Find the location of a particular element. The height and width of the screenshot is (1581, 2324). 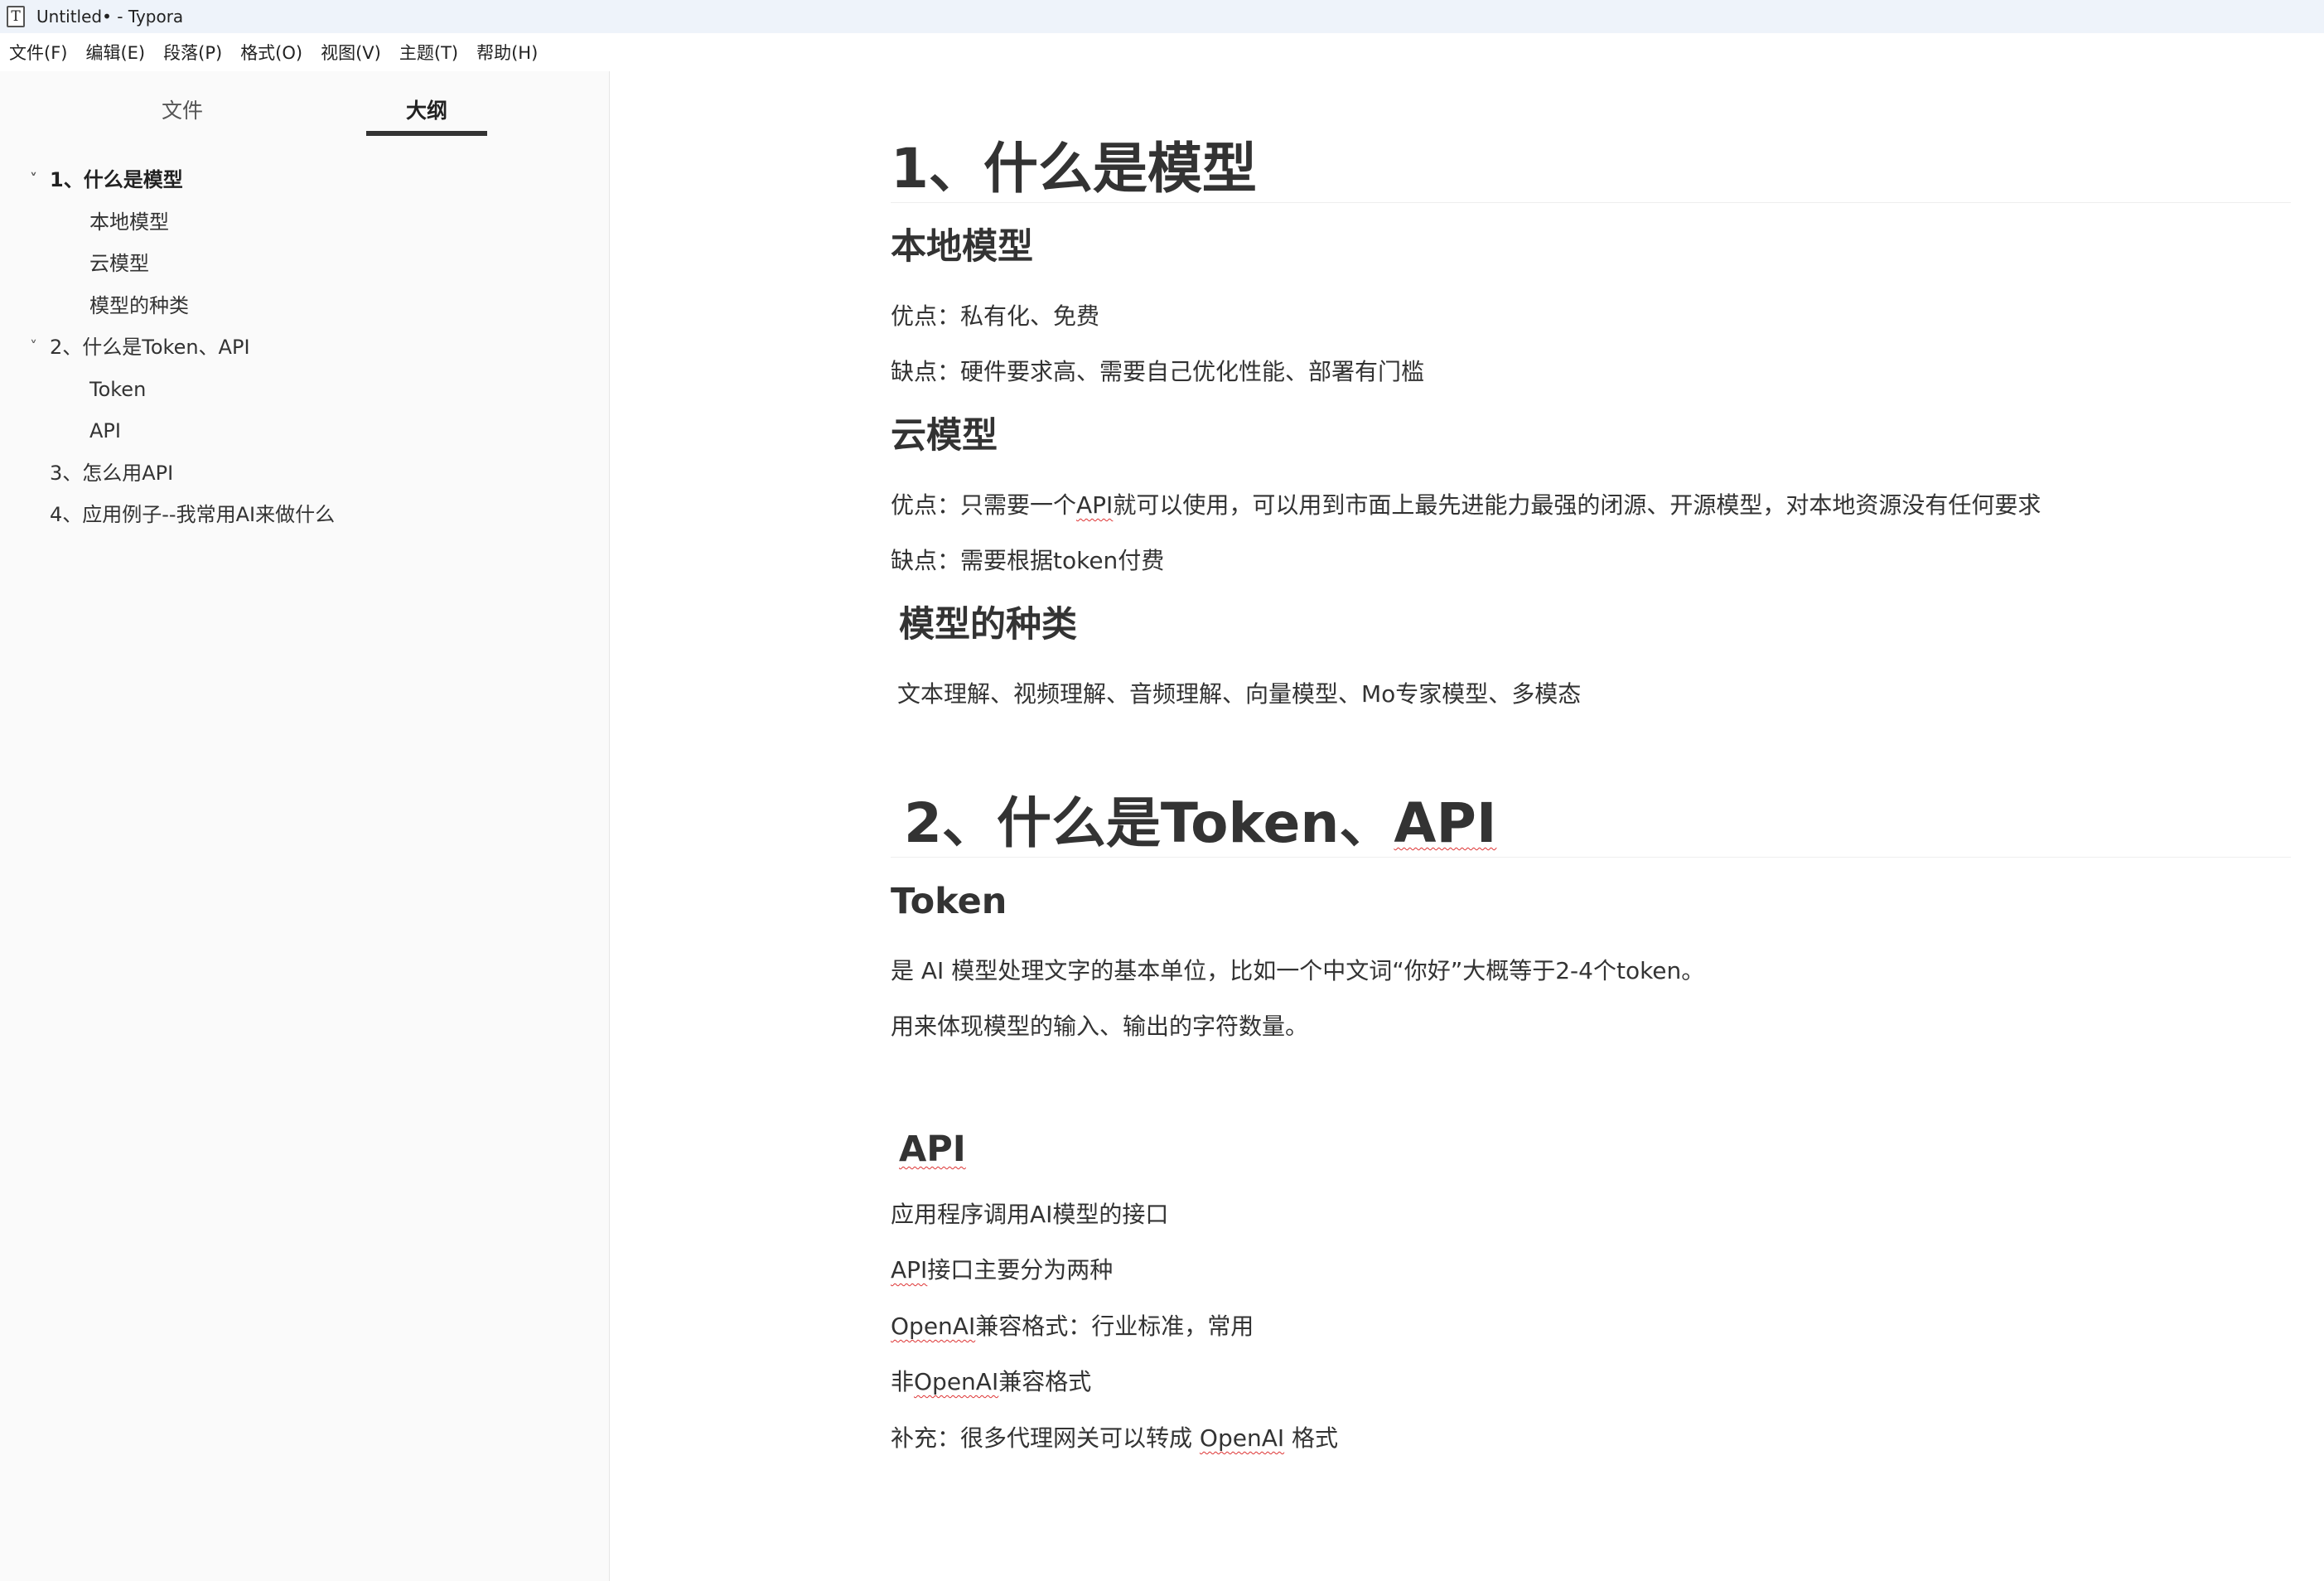

paragraph-supplement: 补充：很多代理网关可以转成 OpenAI 格式 is located at coordinates (1114, 1438).